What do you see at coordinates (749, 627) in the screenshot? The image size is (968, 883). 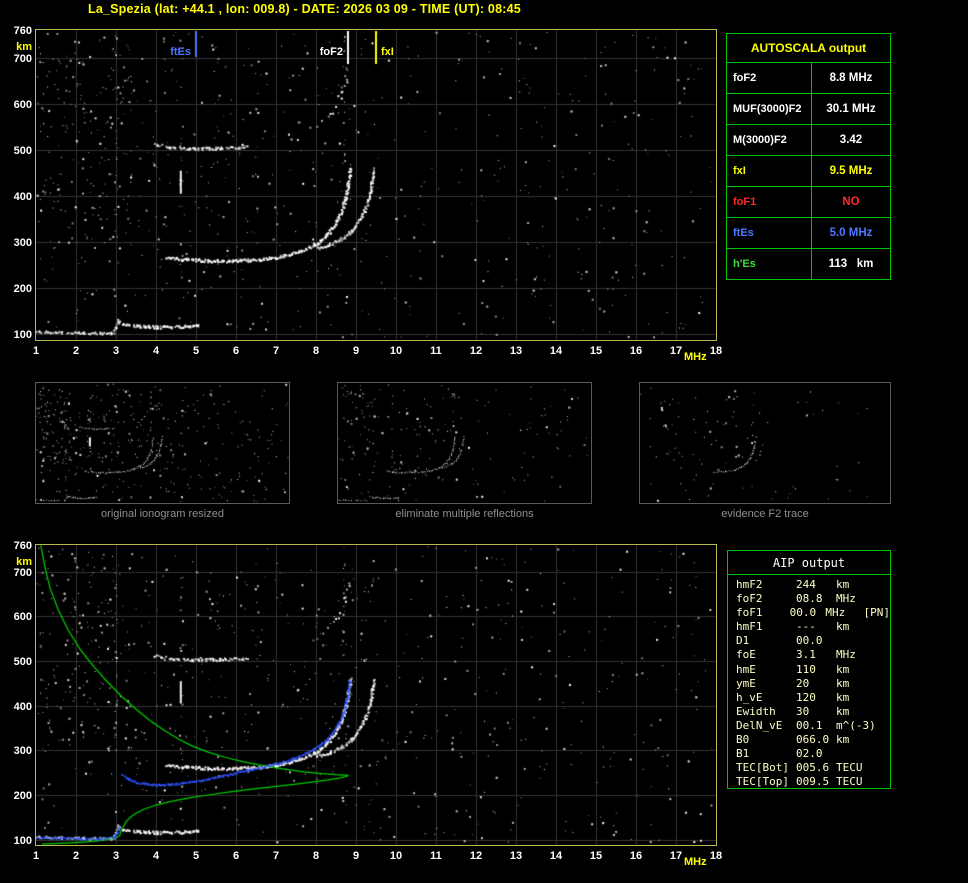 I see `aip-param-name: hmF1` at bounding box center [749, 627].